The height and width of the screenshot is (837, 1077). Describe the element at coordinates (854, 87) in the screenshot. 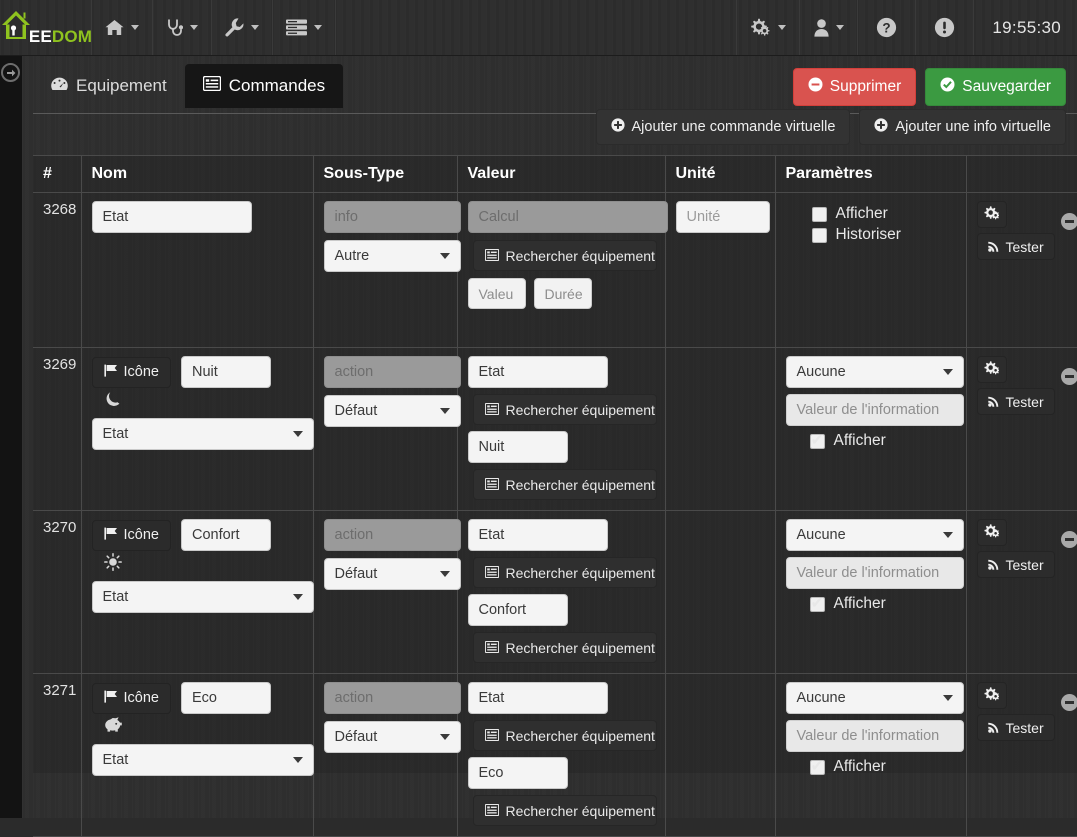

I see `delete-button: Supprimer` at that location.